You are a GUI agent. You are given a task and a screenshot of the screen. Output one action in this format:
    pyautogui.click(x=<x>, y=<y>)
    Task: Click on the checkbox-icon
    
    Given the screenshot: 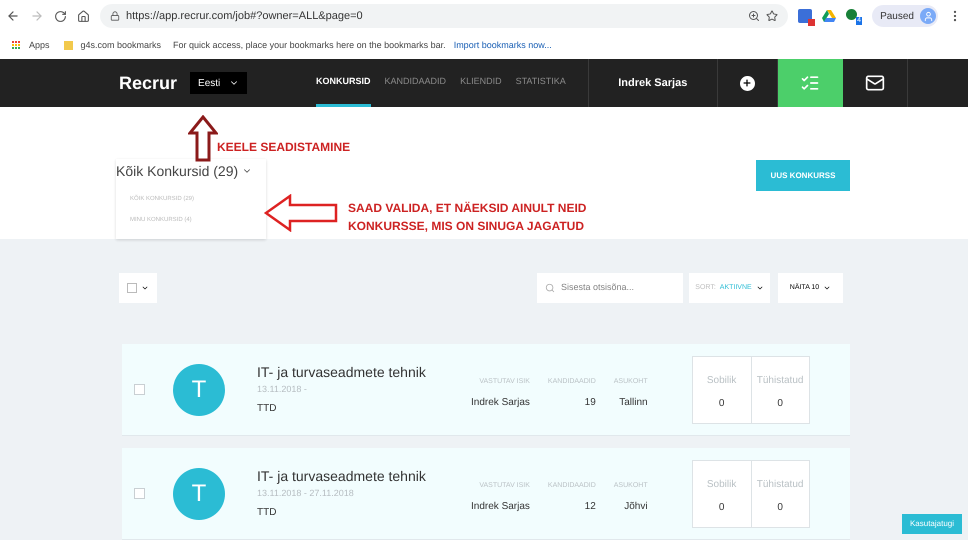 What is the action you would take?
    pyautogui.click(x=132, y=288)
    